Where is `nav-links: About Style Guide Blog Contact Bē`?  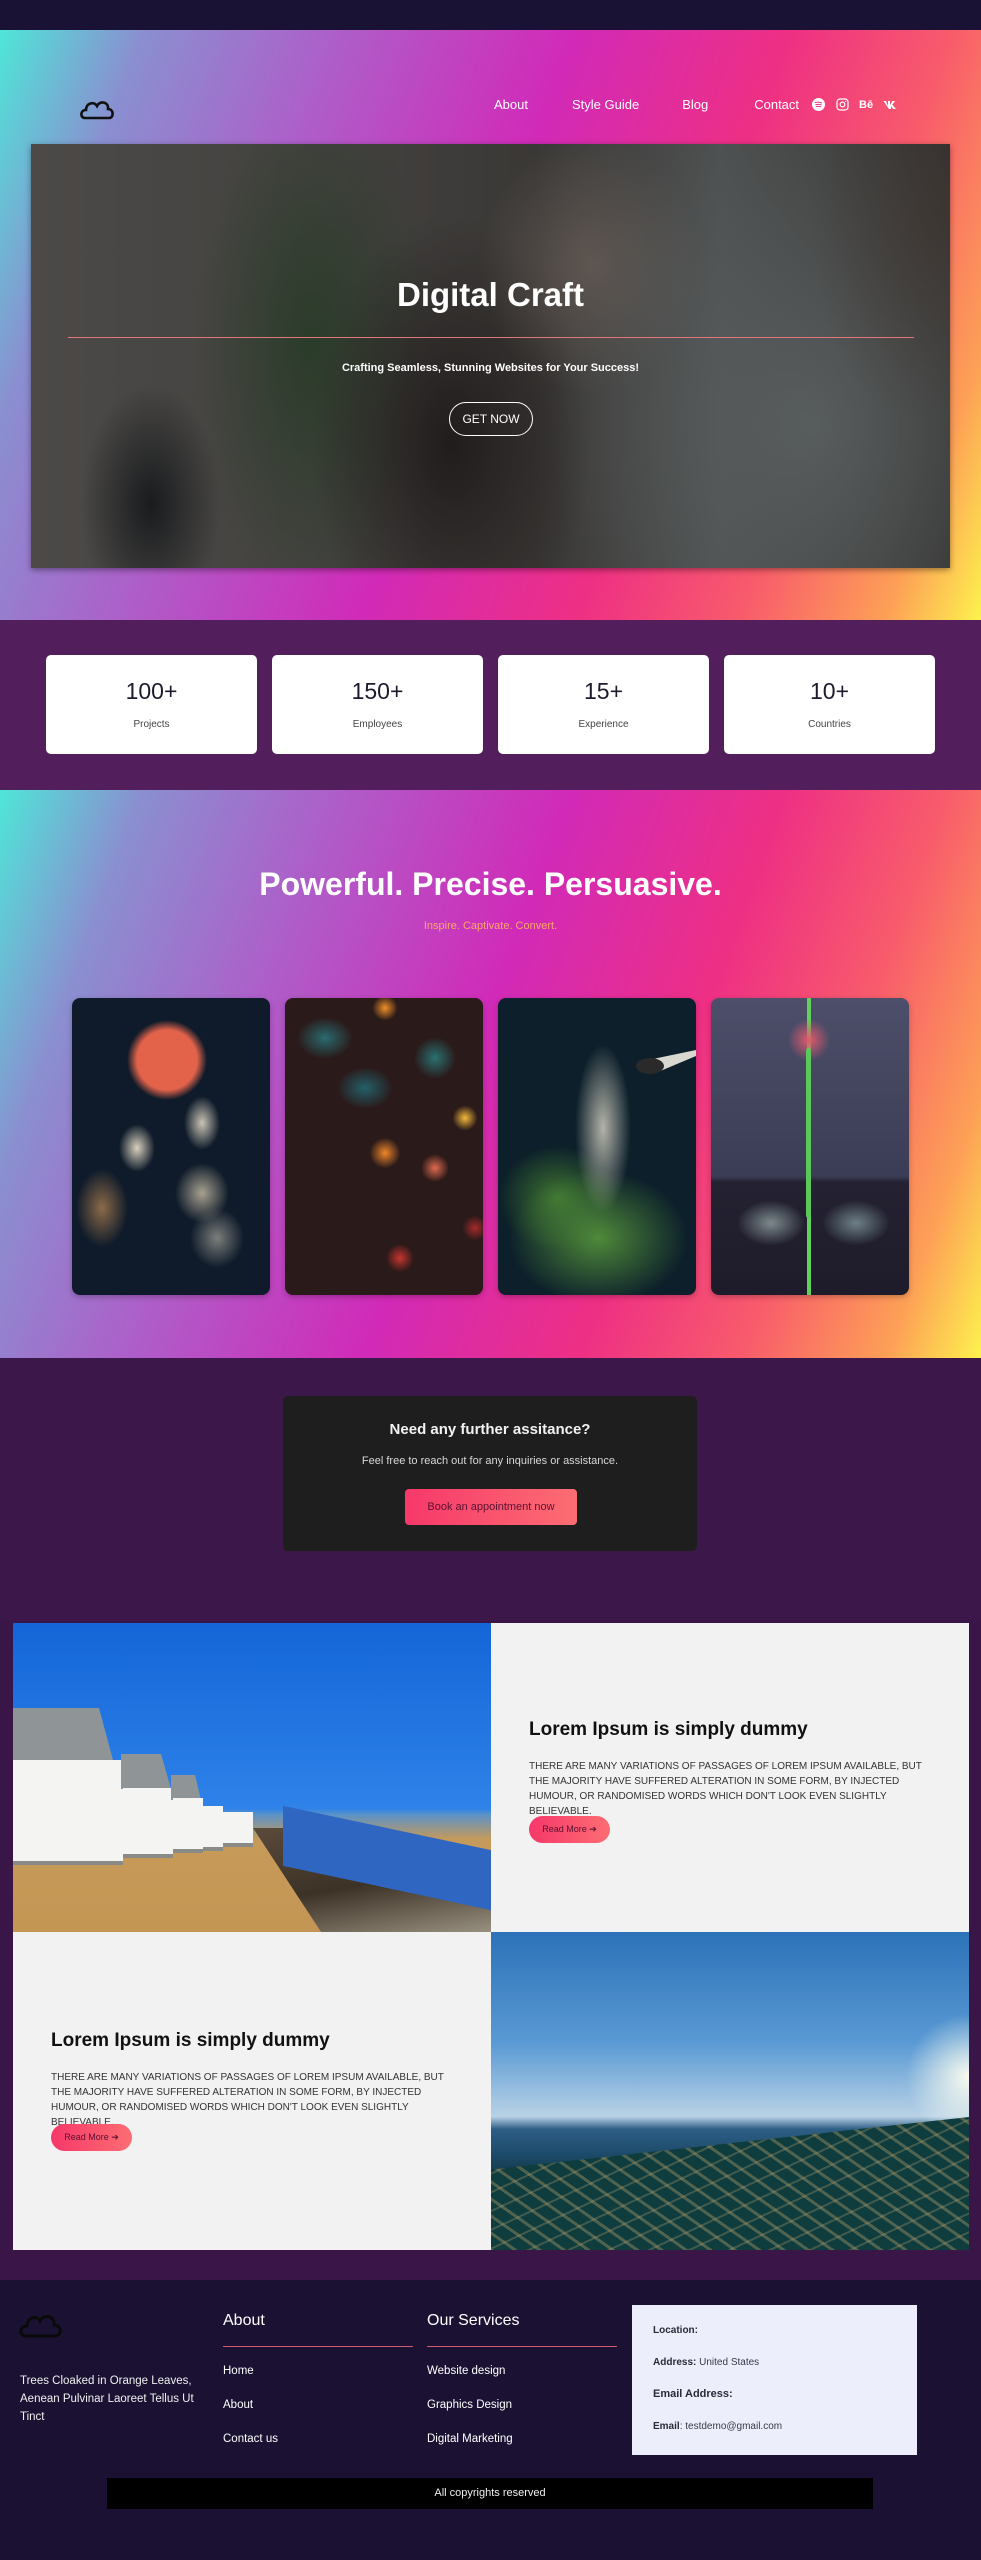 nav-links: About Style Guide Blog Contact Bē is located at coordinates (695, 104).